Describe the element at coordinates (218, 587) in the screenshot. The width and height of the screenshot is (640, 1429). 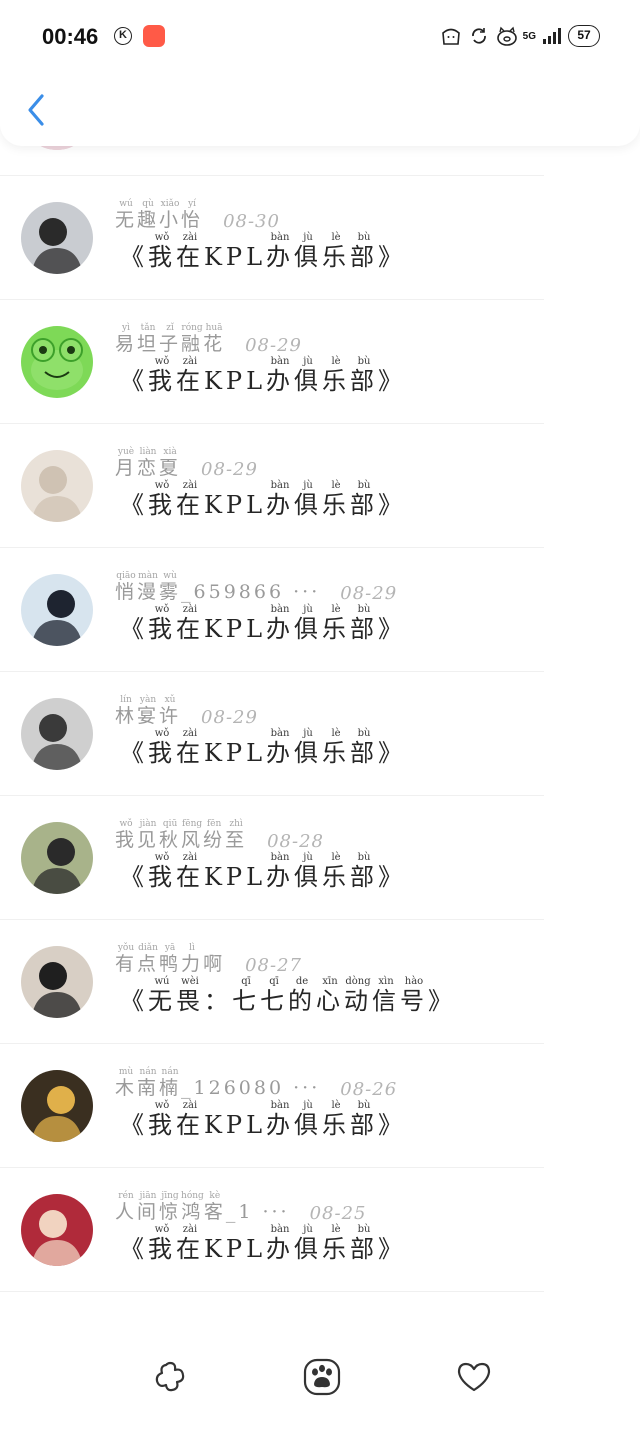
I see `author-name: 悄qiāo漫màn雾wù_659866 ···` at that location.